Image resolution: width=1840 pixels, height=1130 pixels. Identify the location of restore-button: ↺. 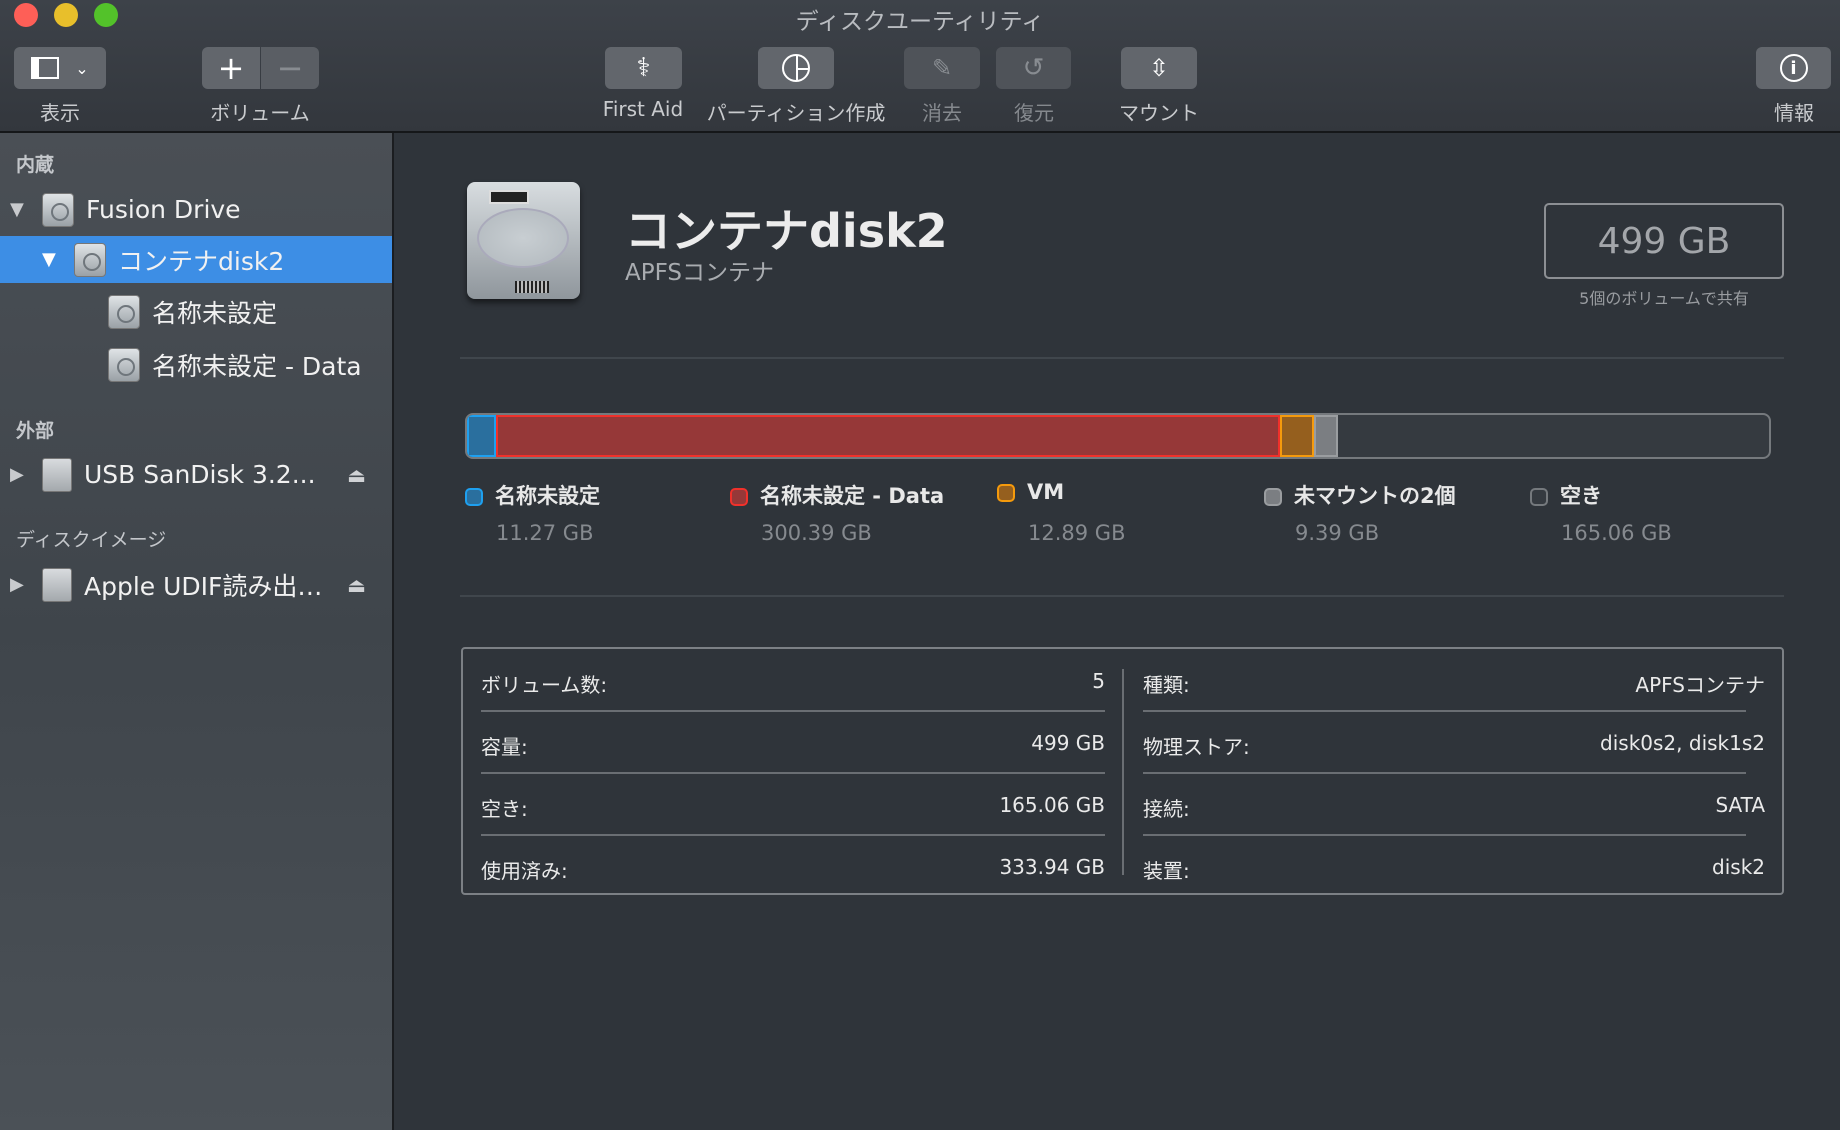
(1033, 68).